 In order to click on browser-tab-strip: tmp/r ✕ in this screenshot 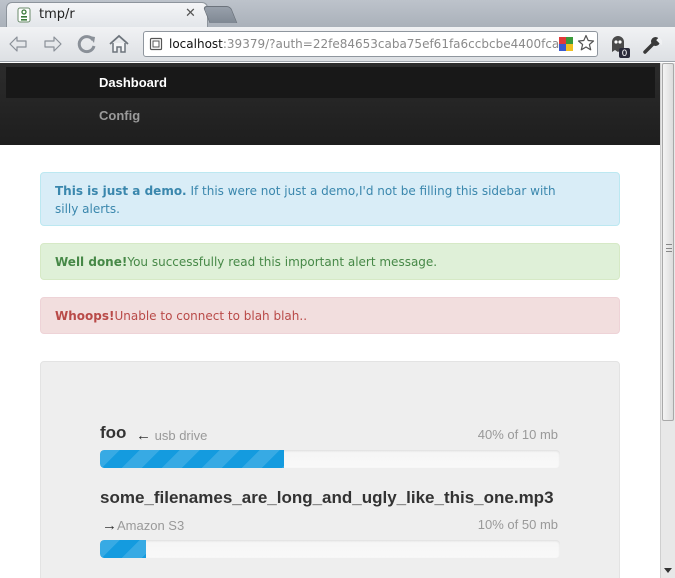, I will do `click(337, 13)`.